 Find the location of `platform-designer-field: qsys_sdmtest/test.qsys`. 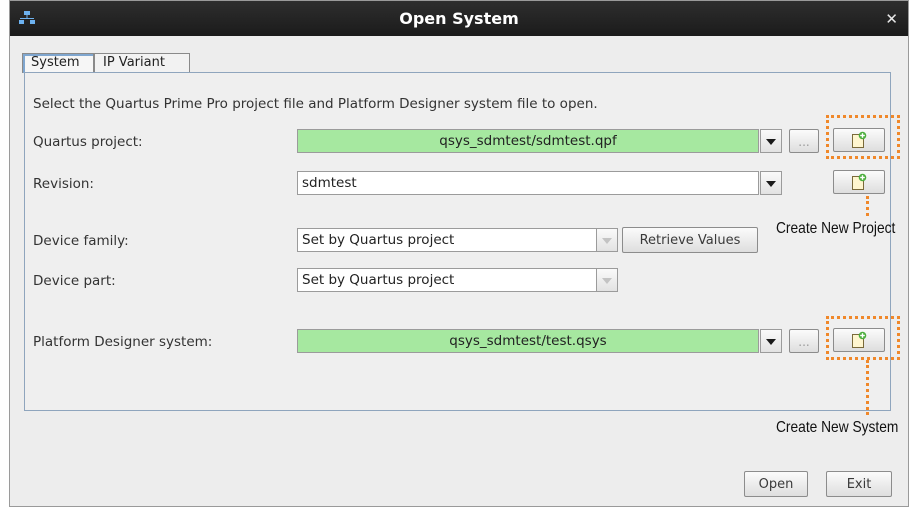

platform-designer-field: qsys_sdmtest/test.qsys is located at coordinates (528, 341).